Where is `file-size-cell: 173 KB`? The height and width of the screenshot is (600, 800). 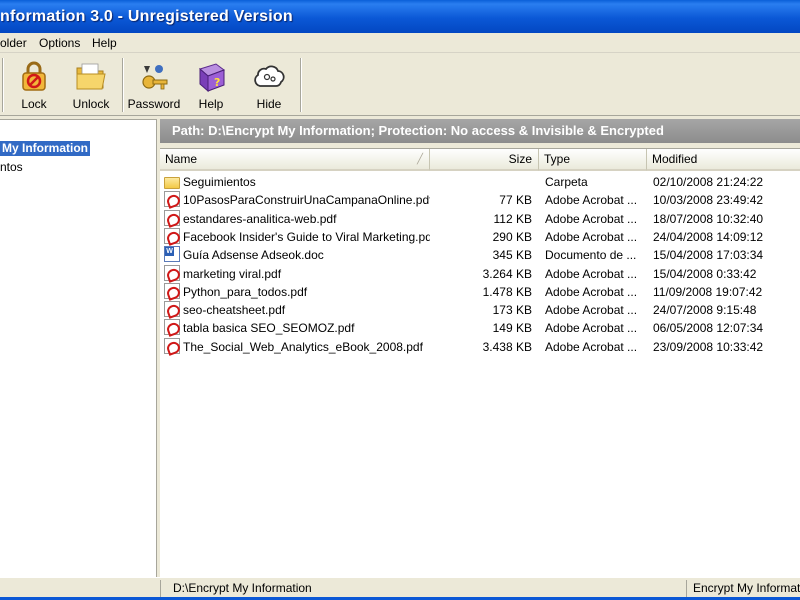
file-size-cell: 173 KB is located at coordinates (512, 310).